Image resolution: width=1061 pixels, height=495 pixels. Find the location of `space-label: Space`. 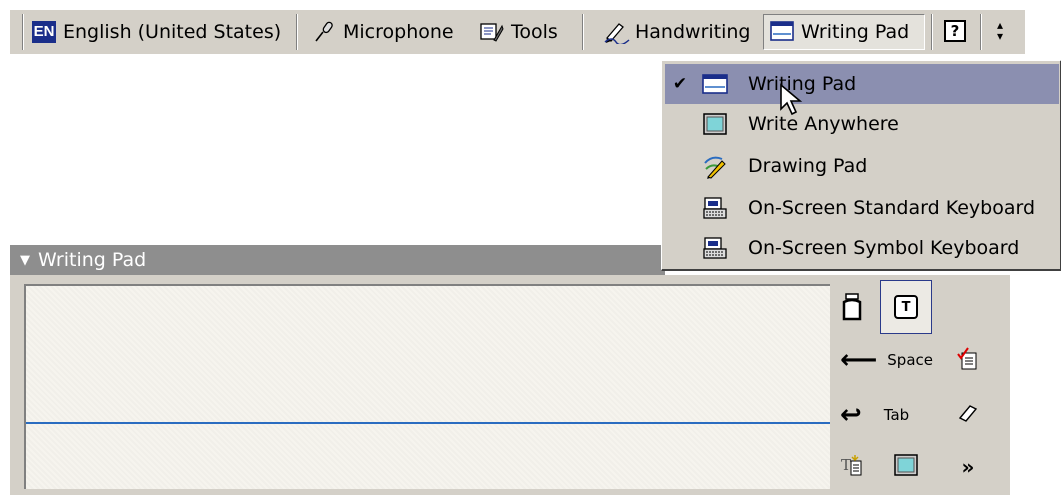

space-label: Space is located at coordinates (910, 360).